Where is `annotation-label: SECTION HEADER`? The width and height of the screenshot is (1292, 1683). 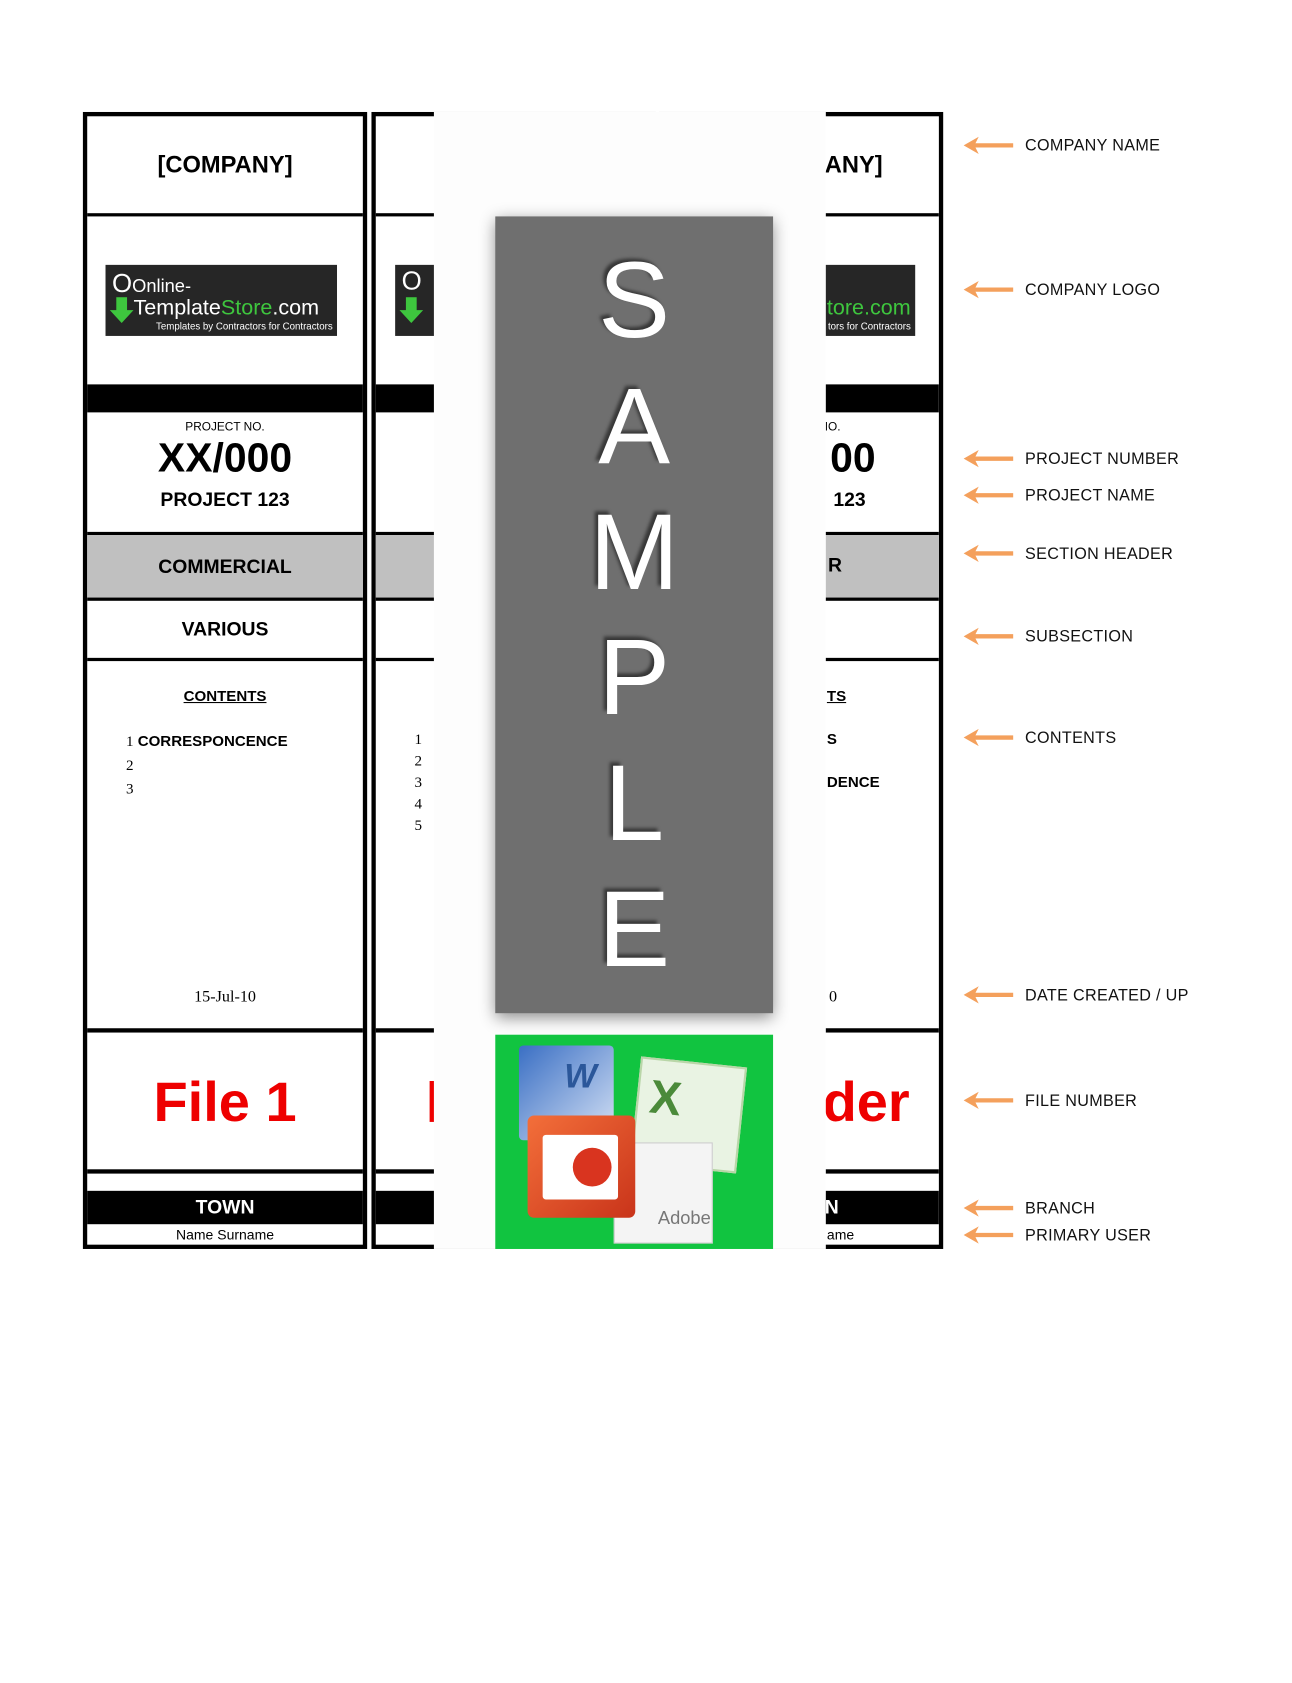
annotation-label: SECTION HEADER is located at coordinates (1099, 554).